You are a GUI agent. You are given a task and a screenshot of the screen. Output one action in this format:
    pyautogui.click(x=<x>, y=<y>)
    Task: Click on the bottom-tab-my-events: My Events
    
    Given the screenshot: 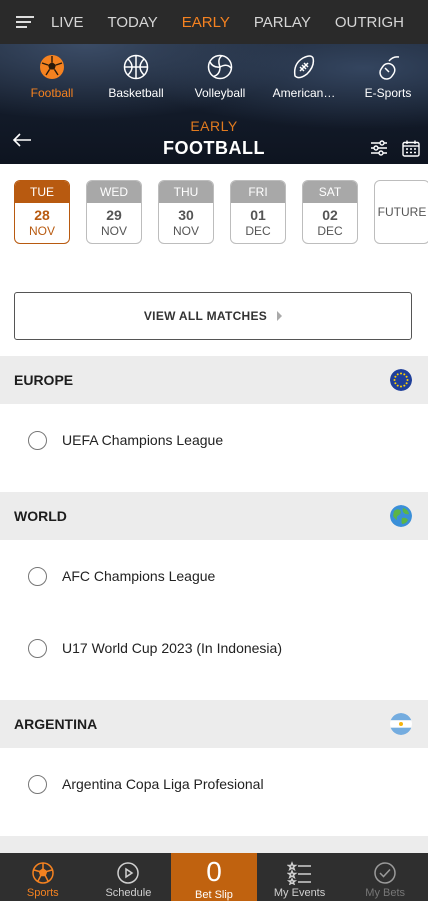 What is the action you would take?
    pyautogui.click(x=300, y=877)
    